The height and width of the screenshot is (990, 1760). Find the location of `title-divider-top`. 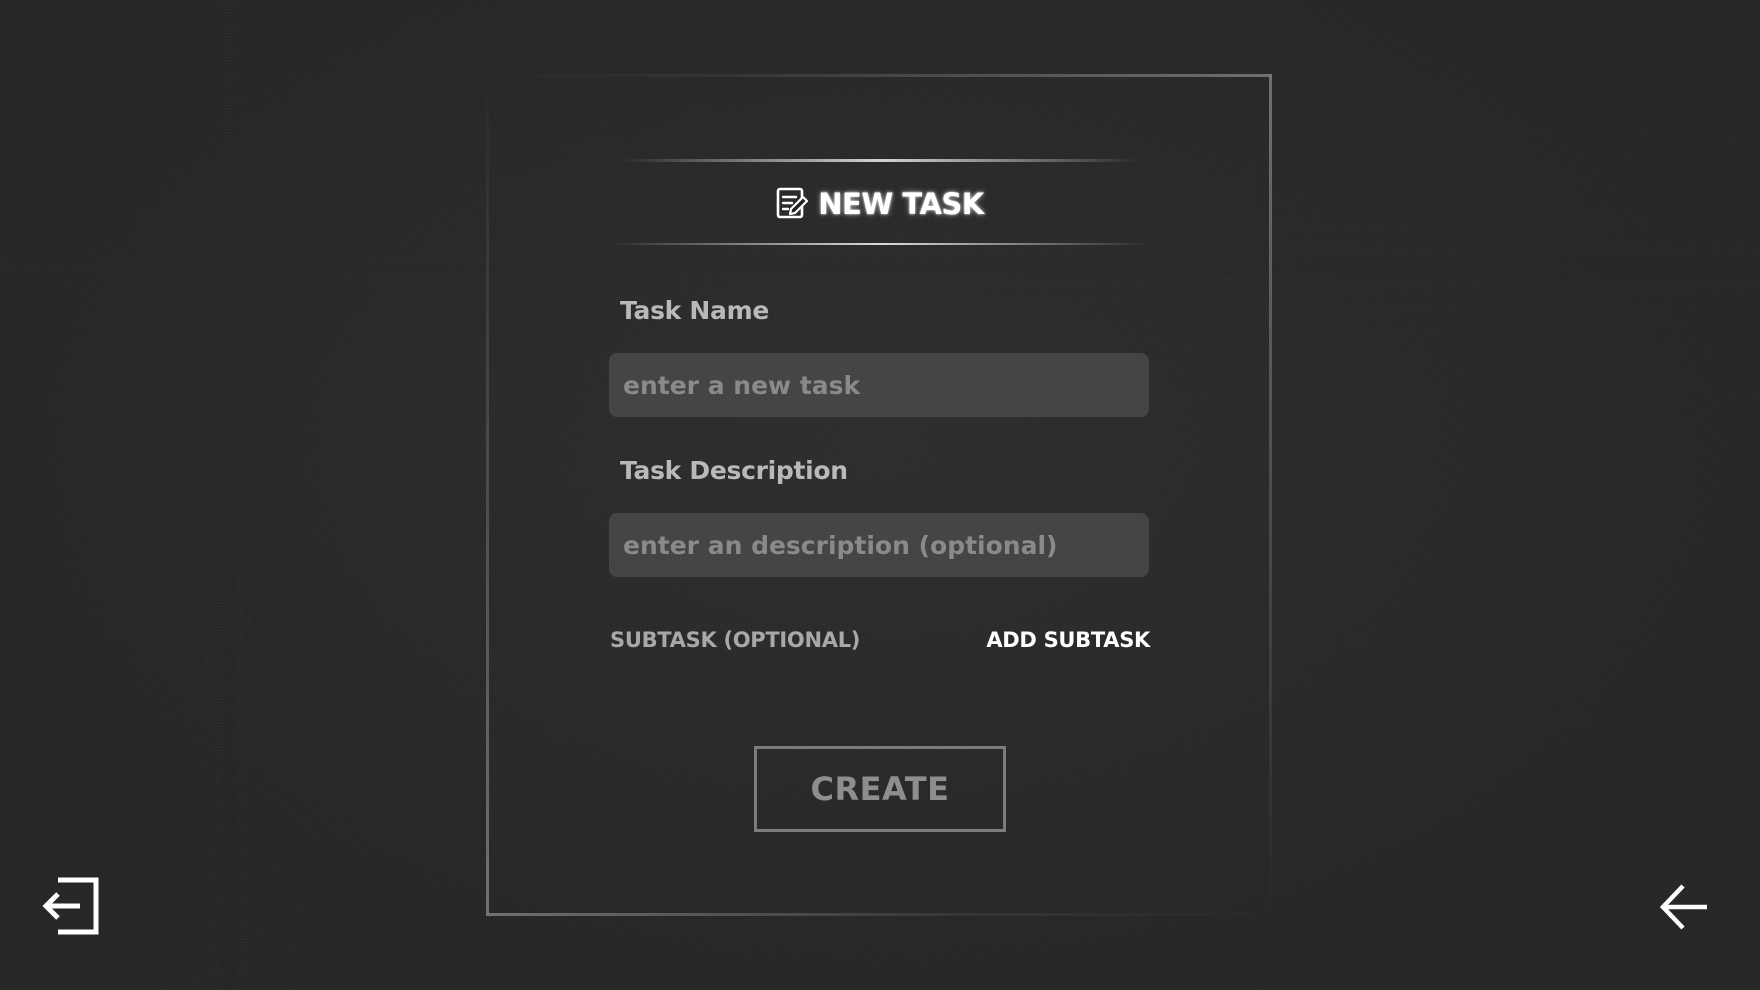

title-divider-top is located at coordinates (881, 160).